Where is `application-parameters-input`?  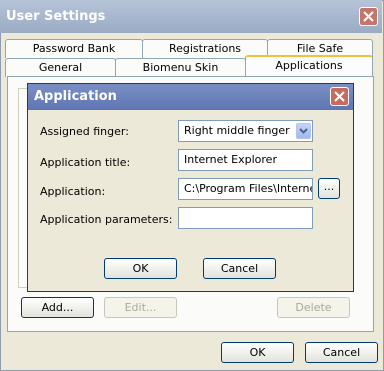 application-parameters-input is located at coordinates (245, 218).